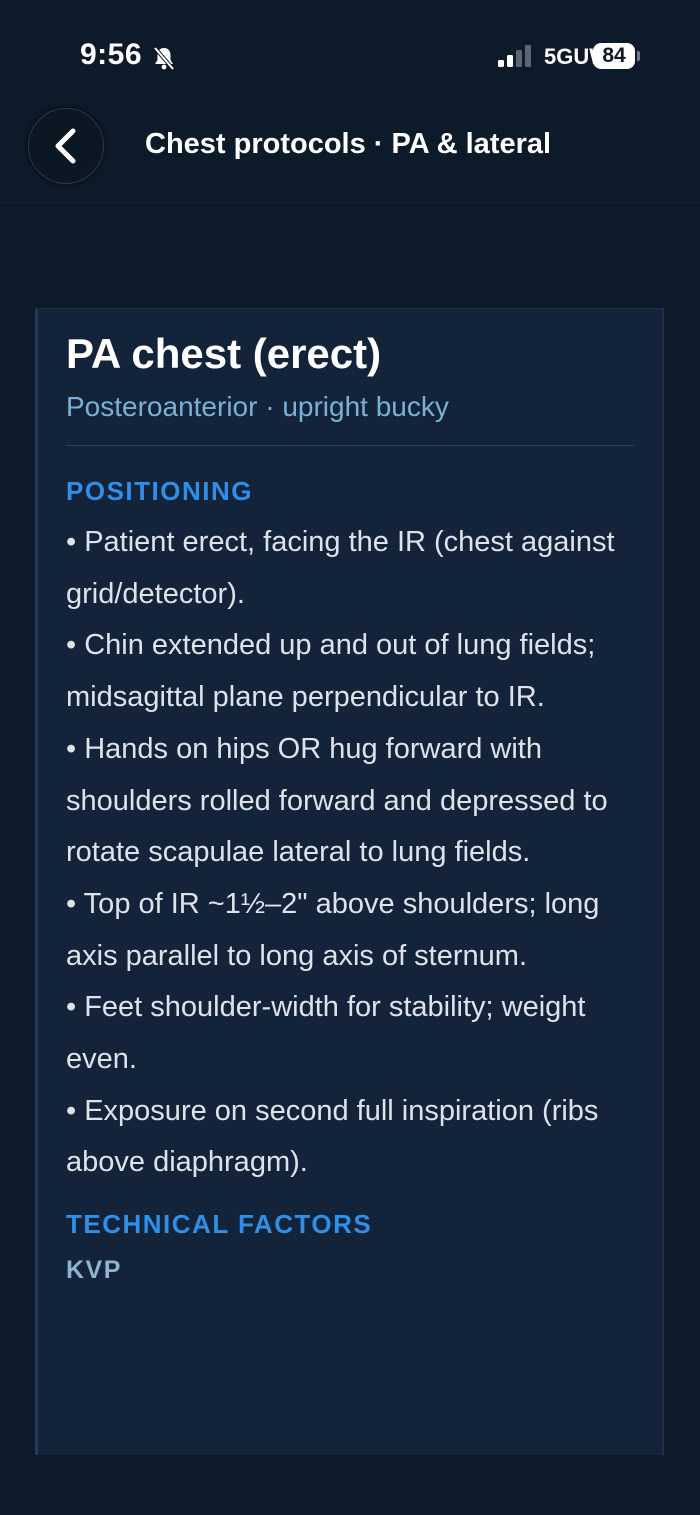  Describe the element at coordinates (257, 406) in the screenshot. I see `card-subtitle: Posteroanterior · upright bucky` at that location.